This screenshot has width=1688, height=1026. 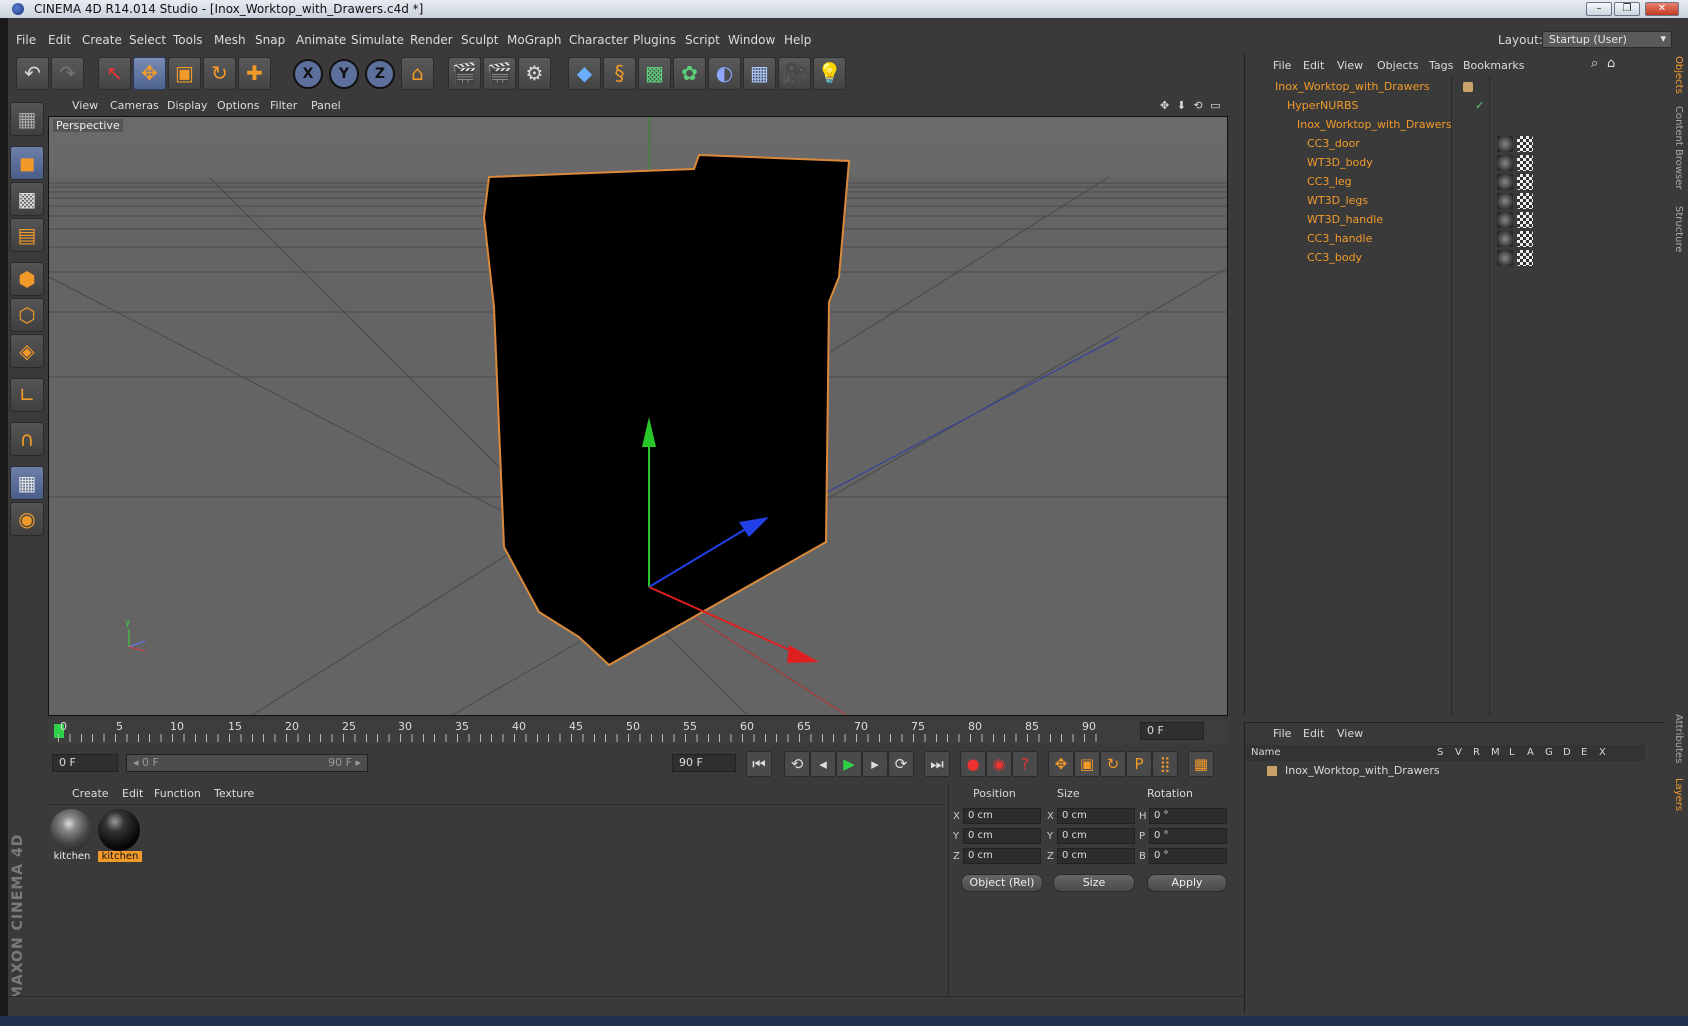 I want to click on current-frame-field: 0 F, so click(x=1172, y=731).